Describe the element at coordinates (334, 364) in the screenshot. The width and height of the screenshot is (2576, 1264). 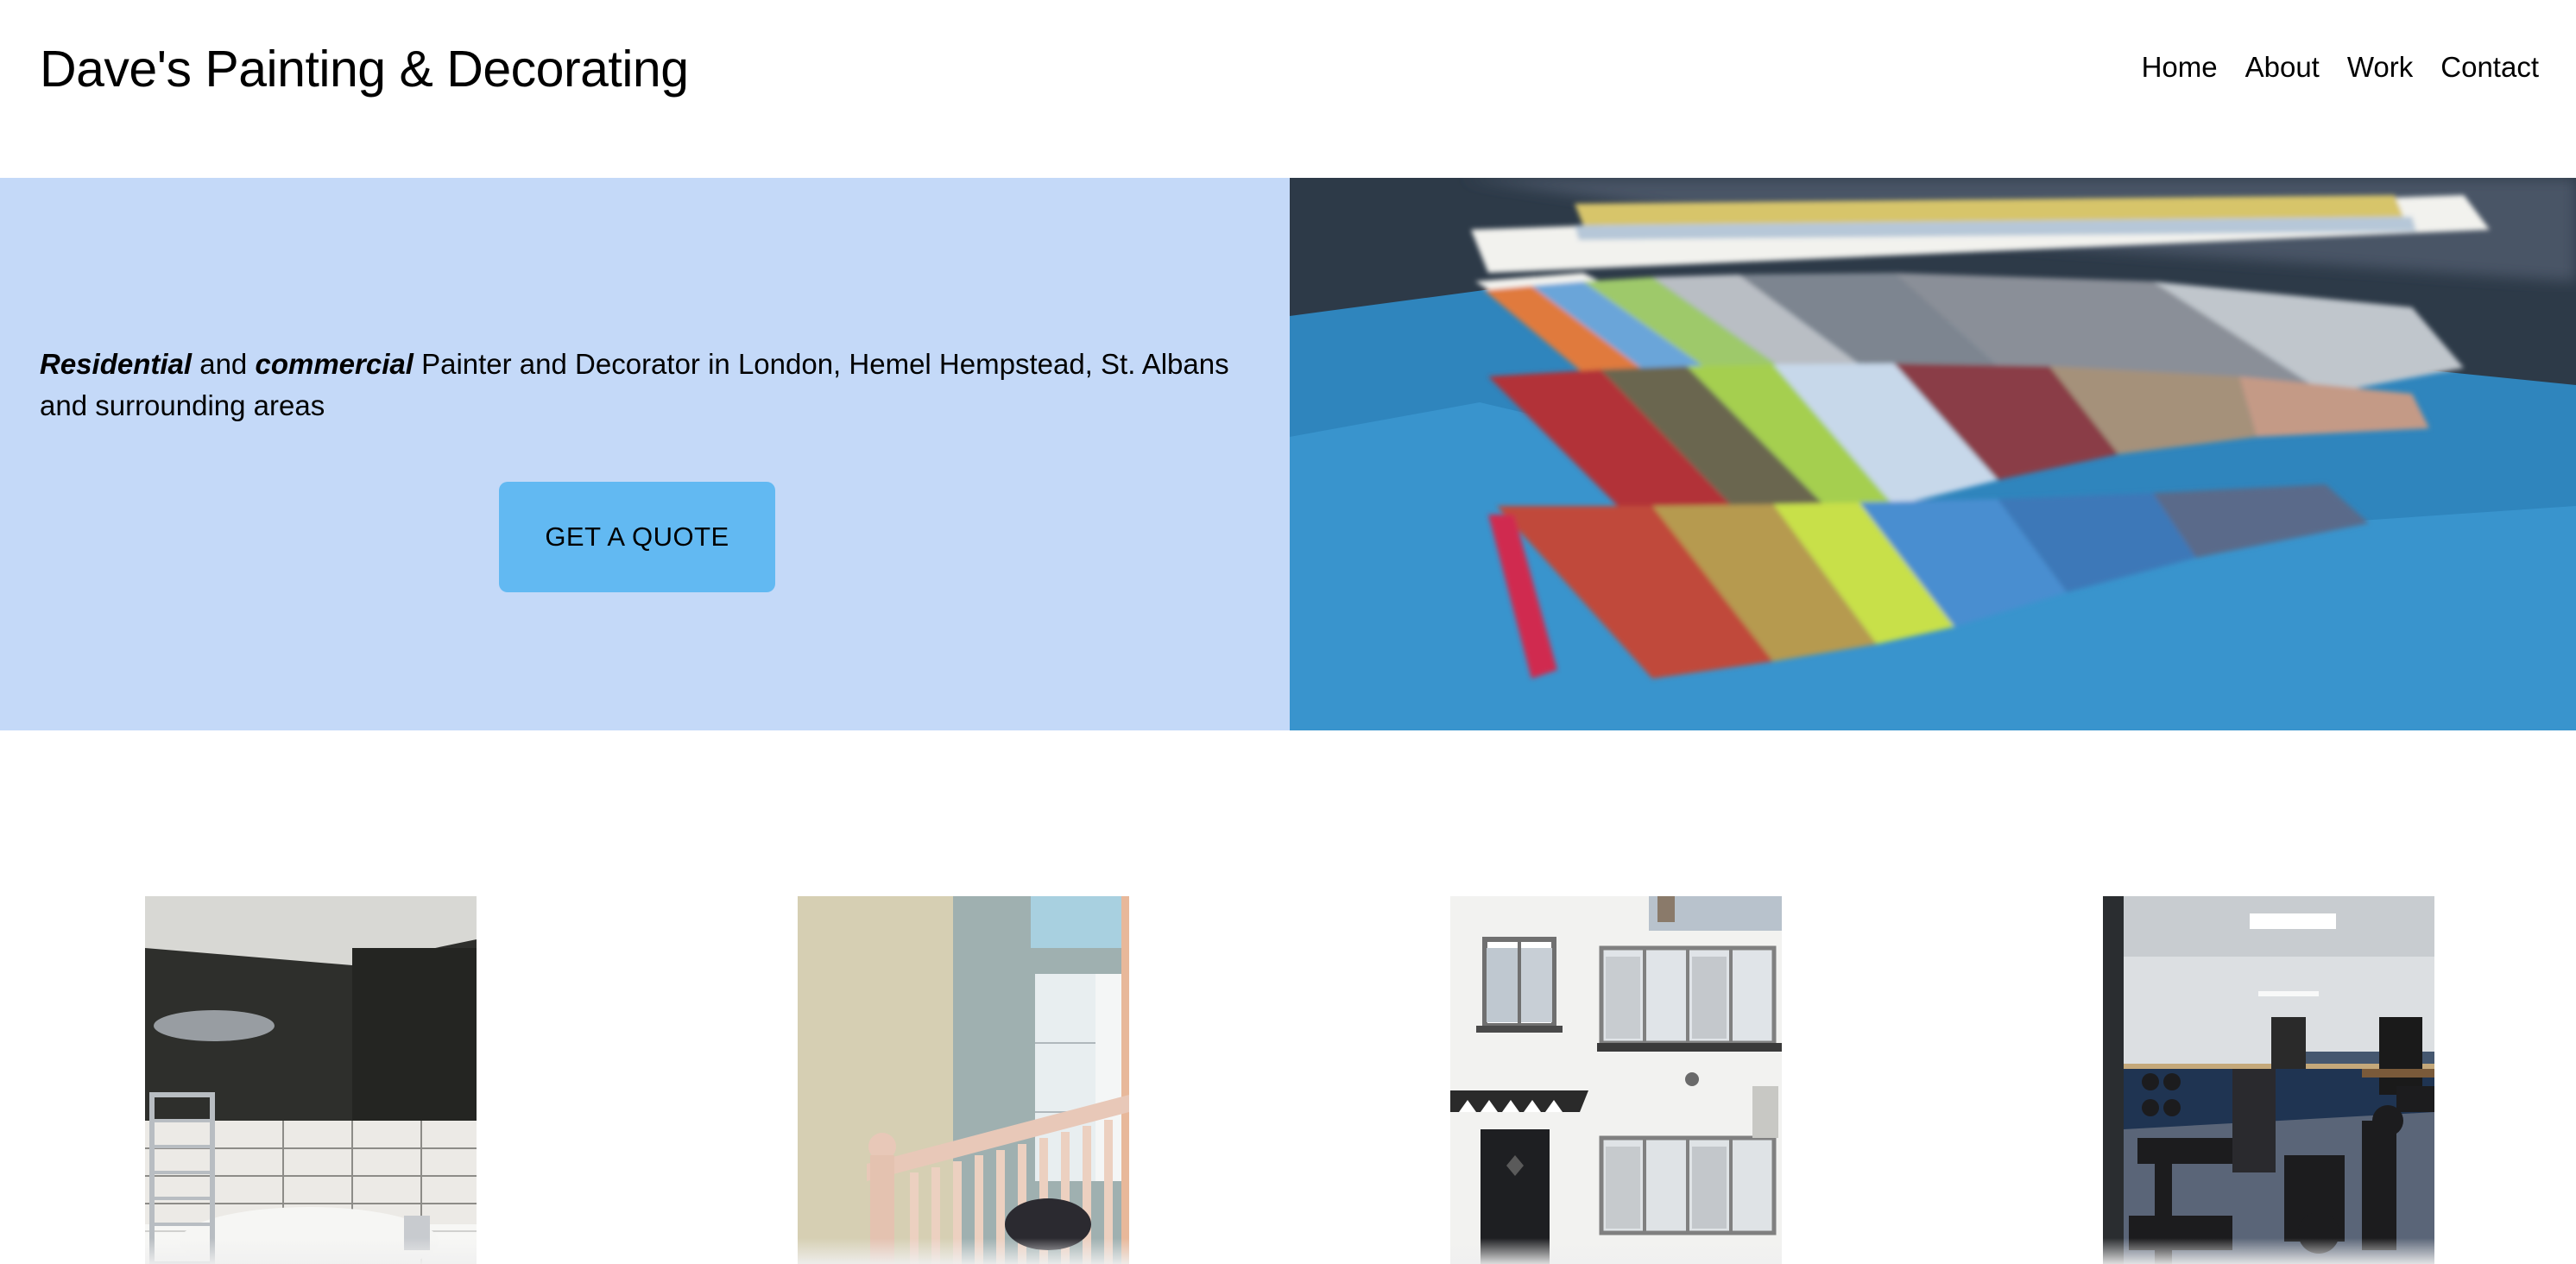
I see `tagline-commercial: commercial` at that location.